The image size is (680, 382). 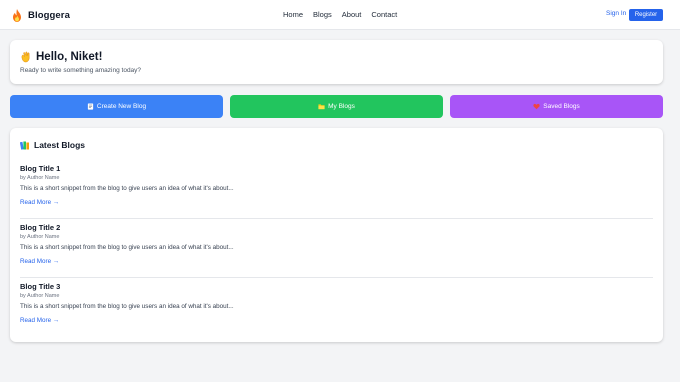 I want to click on my-blogs-button: My Blogs, so click(x=336, y=106).